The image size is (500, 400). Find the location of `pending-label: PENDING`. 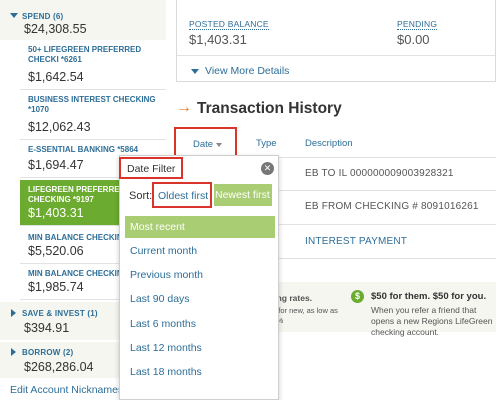

pending-label: PENDING is located at coordinates (417, 24).